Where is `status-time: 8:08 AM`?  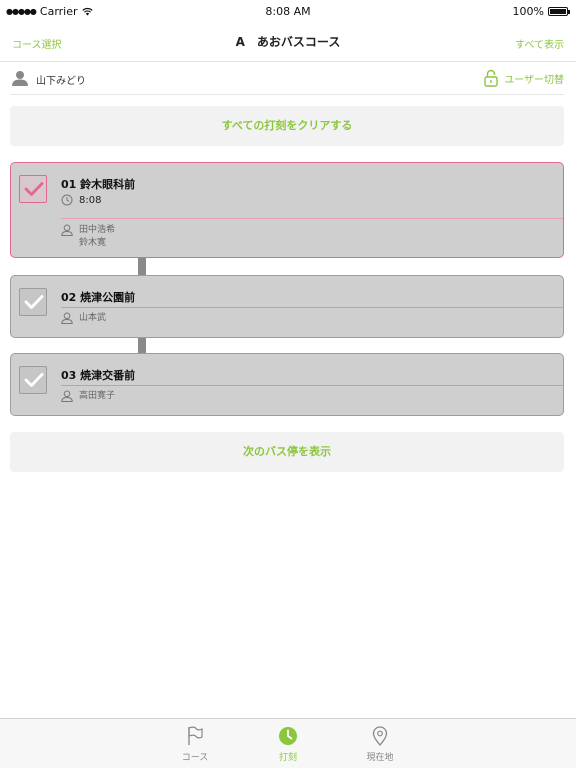
status-time: 8:08 AM is located at coordinates (288, 11).